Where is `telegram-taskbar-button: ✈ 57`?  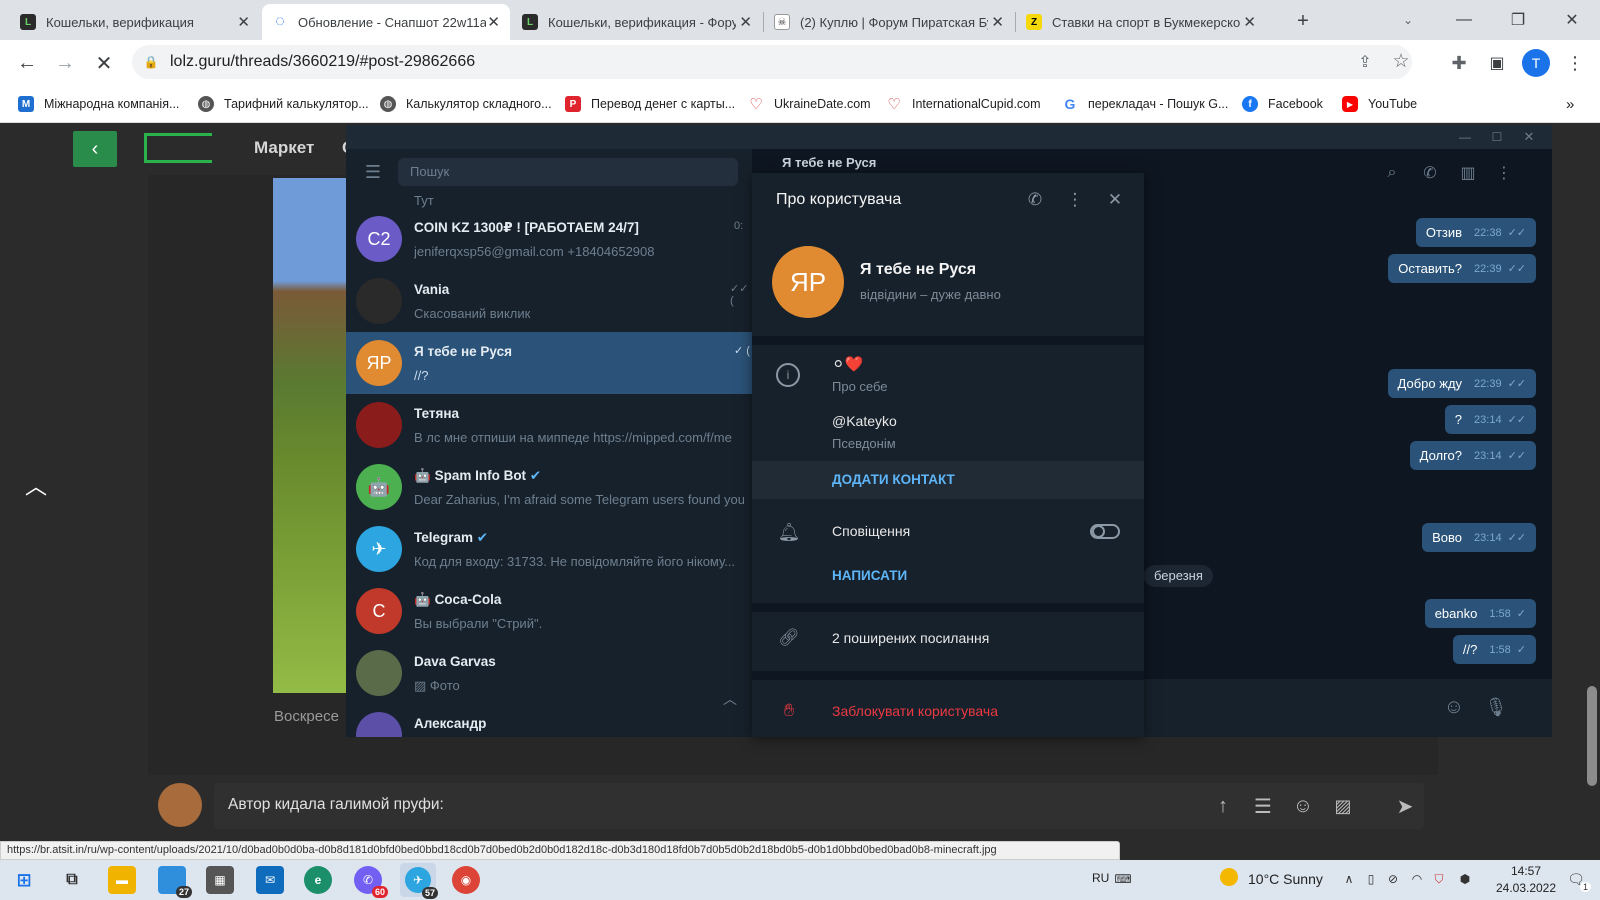 telegram-taskbar-button: ✈ 57 is located at coordinates (419, 881).